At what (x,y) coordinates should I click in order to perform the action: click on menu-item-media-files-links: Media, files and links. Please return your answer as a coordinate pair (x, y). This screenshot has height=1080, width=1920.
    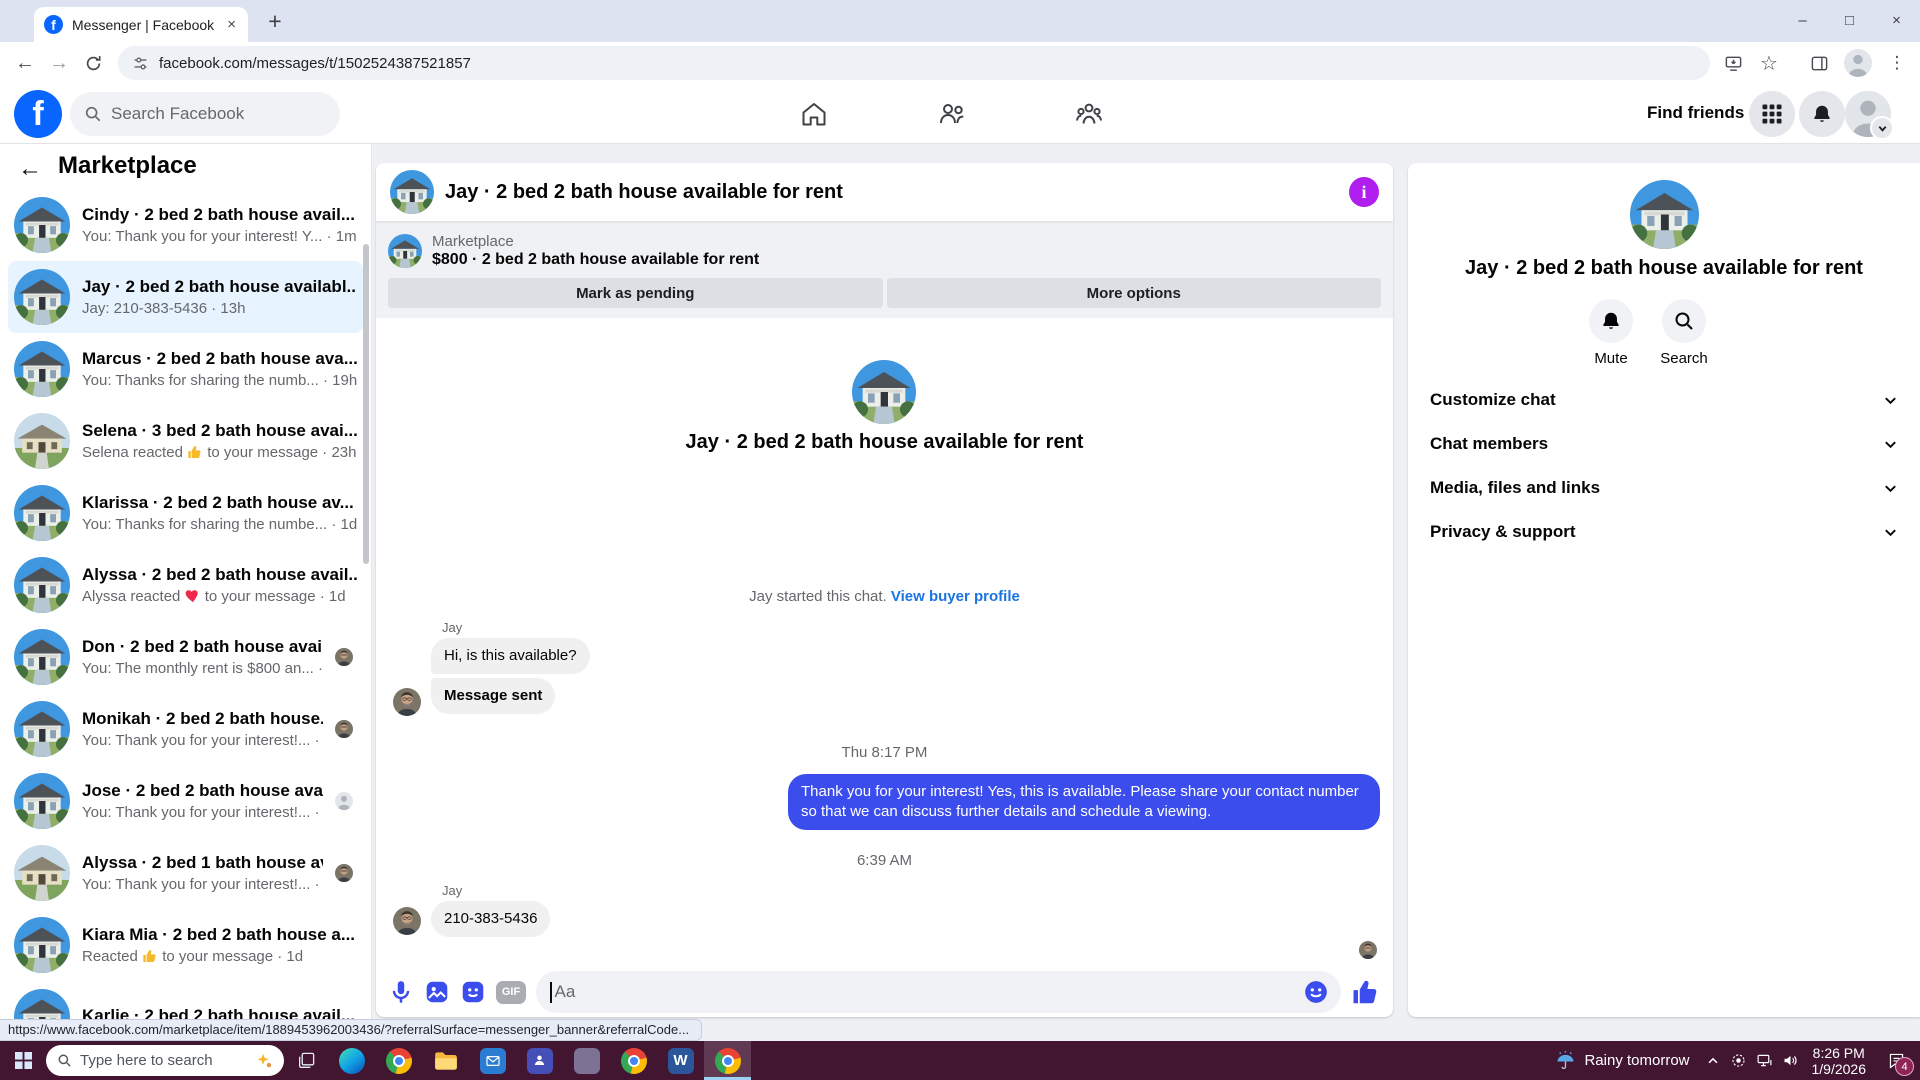
    Looking at the image, I should click on (1664, 488).